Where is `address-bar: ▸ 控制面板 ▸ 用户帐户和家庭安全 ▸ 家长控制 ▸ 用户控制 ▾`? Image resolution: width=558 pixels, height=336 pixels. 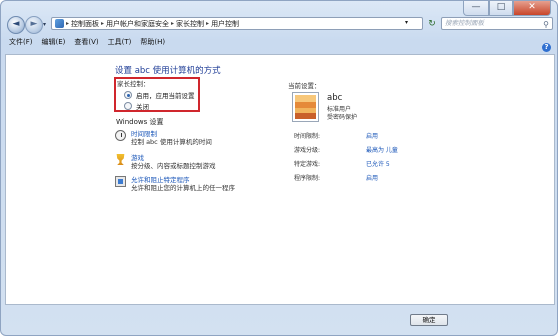
address-bar: ▸ 控制面板 ▸ 用户帐户和家庭安全 ▸ 家长控制 ▸ 用户控制 ▾ is located at coordinates (237, 23).